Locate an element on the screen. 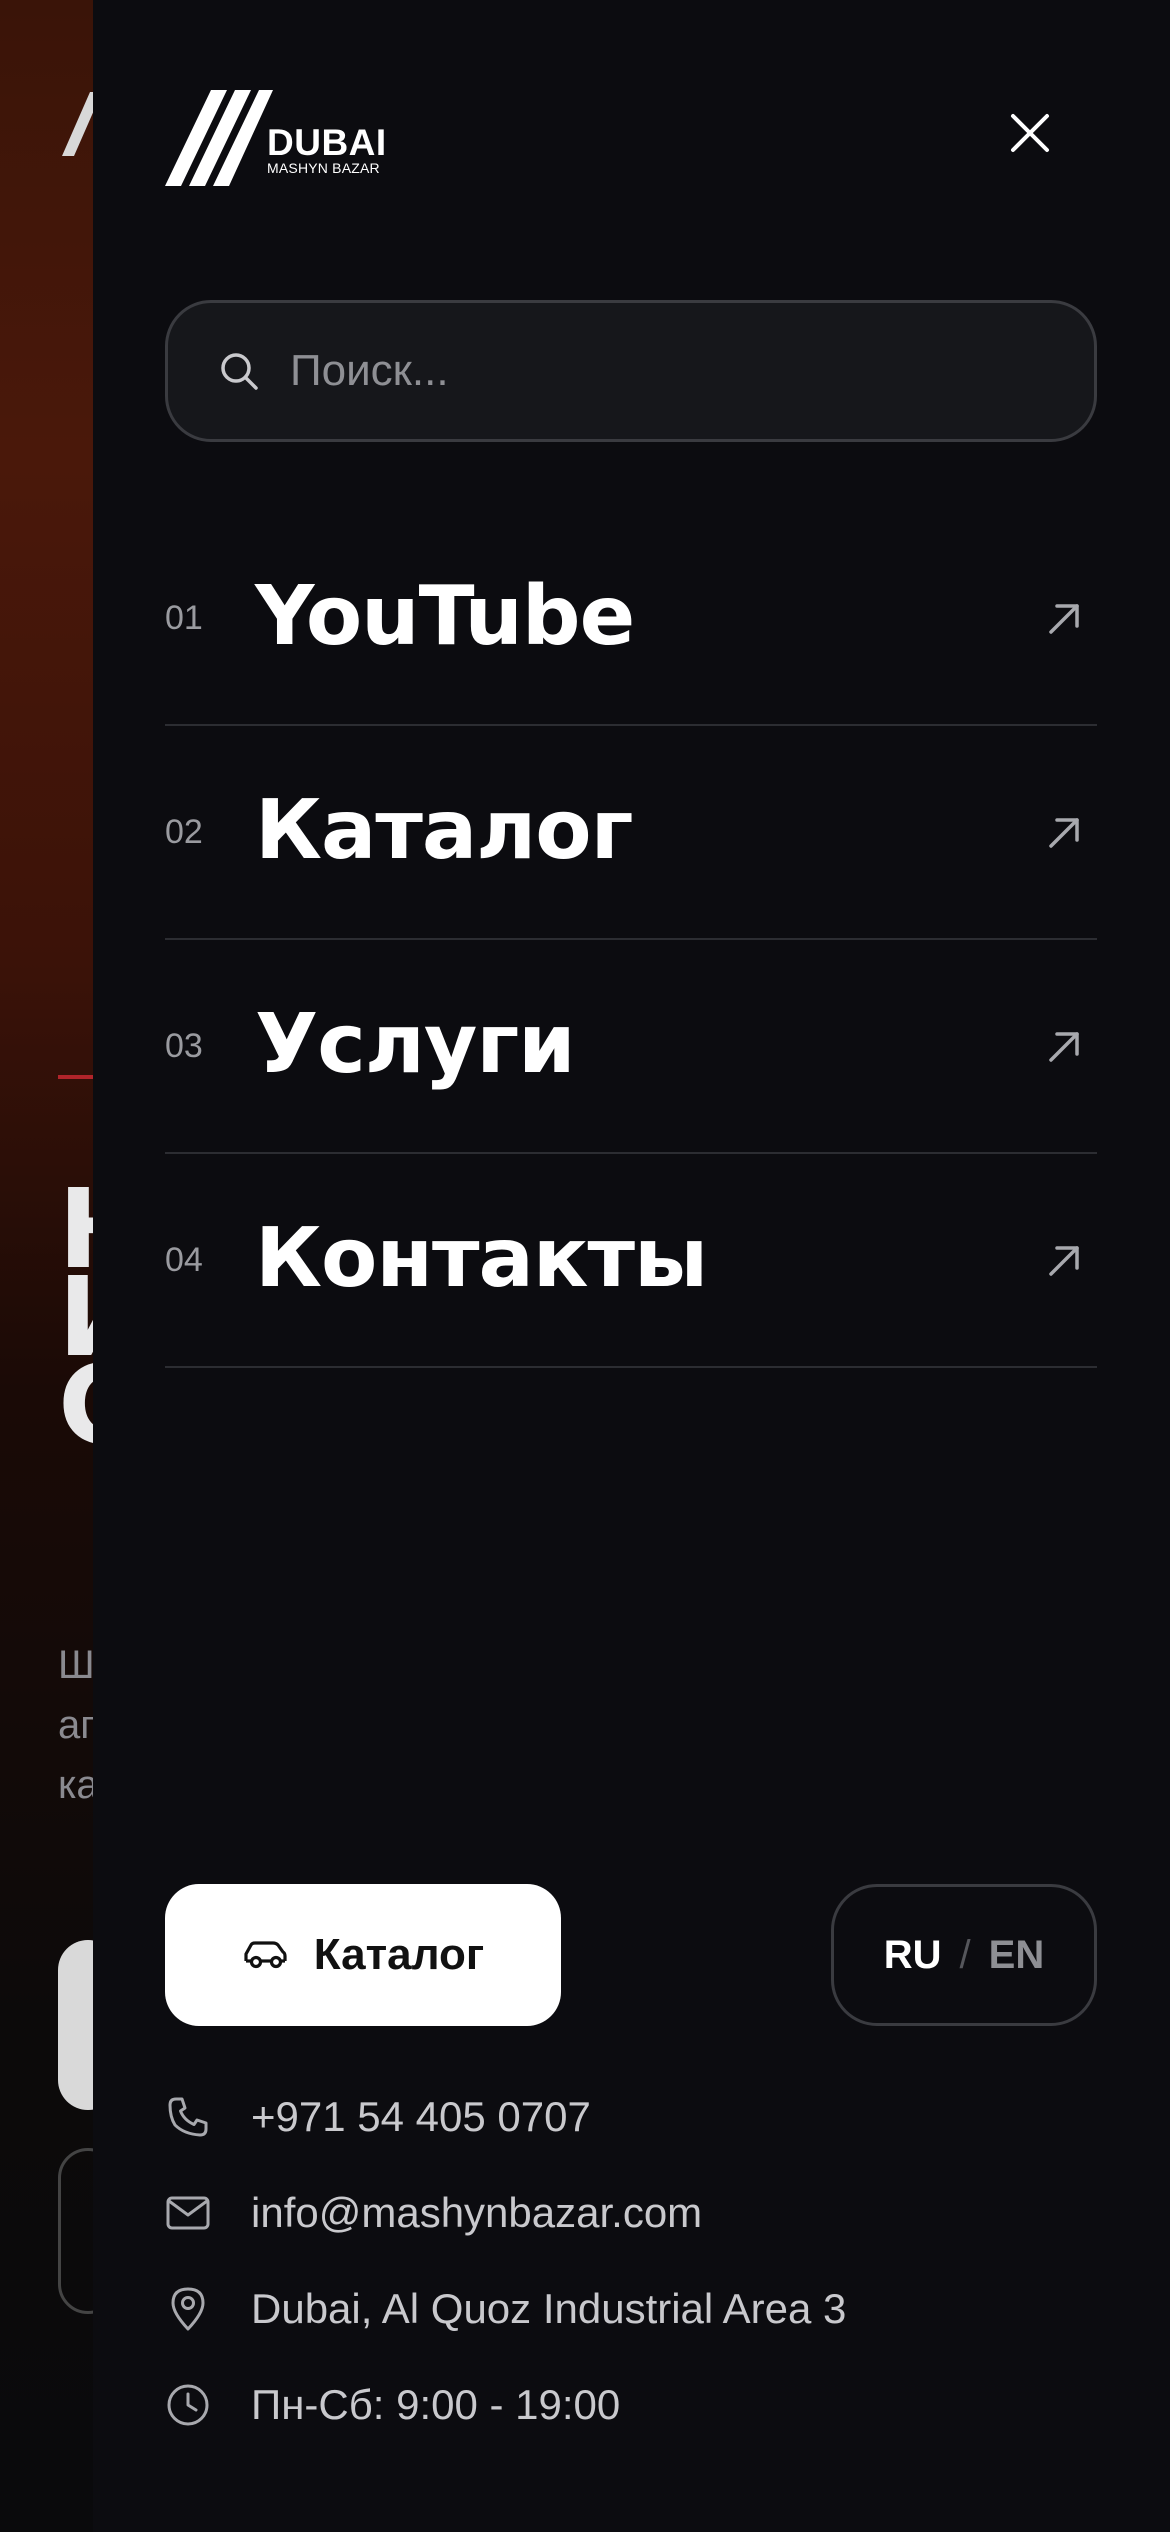 The image size is (1170, 2532). phone-icon is located at coordinates (188, 2117).